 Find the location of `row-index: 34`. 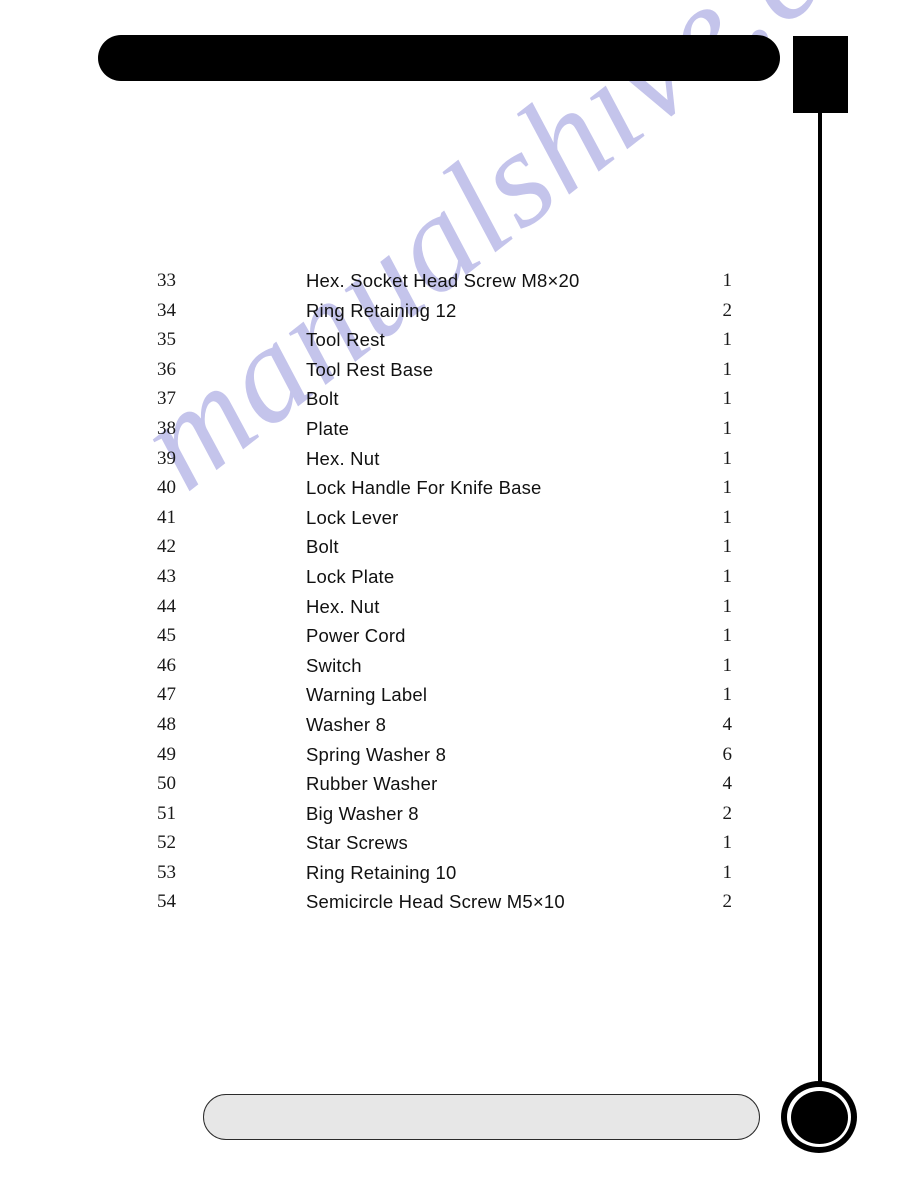

row-index: 34 is located at coordinates (166, 310).